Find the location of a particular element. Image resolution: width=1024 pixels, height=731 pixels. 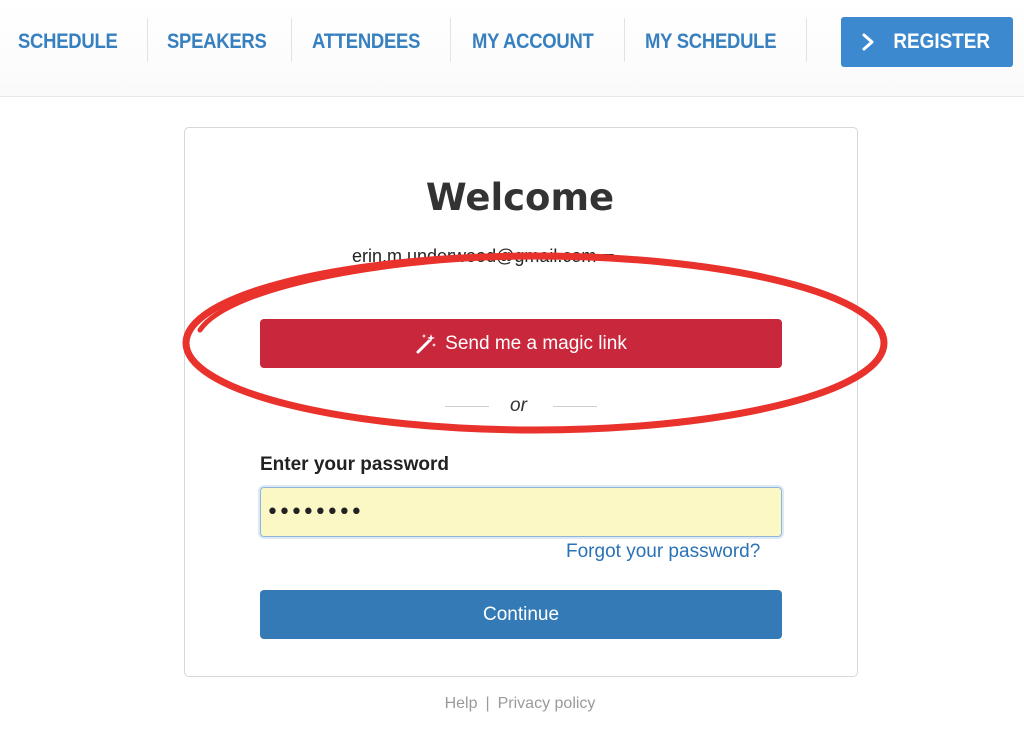

nav-schedule: SCHEDULE is located at coordinates (68, 43).